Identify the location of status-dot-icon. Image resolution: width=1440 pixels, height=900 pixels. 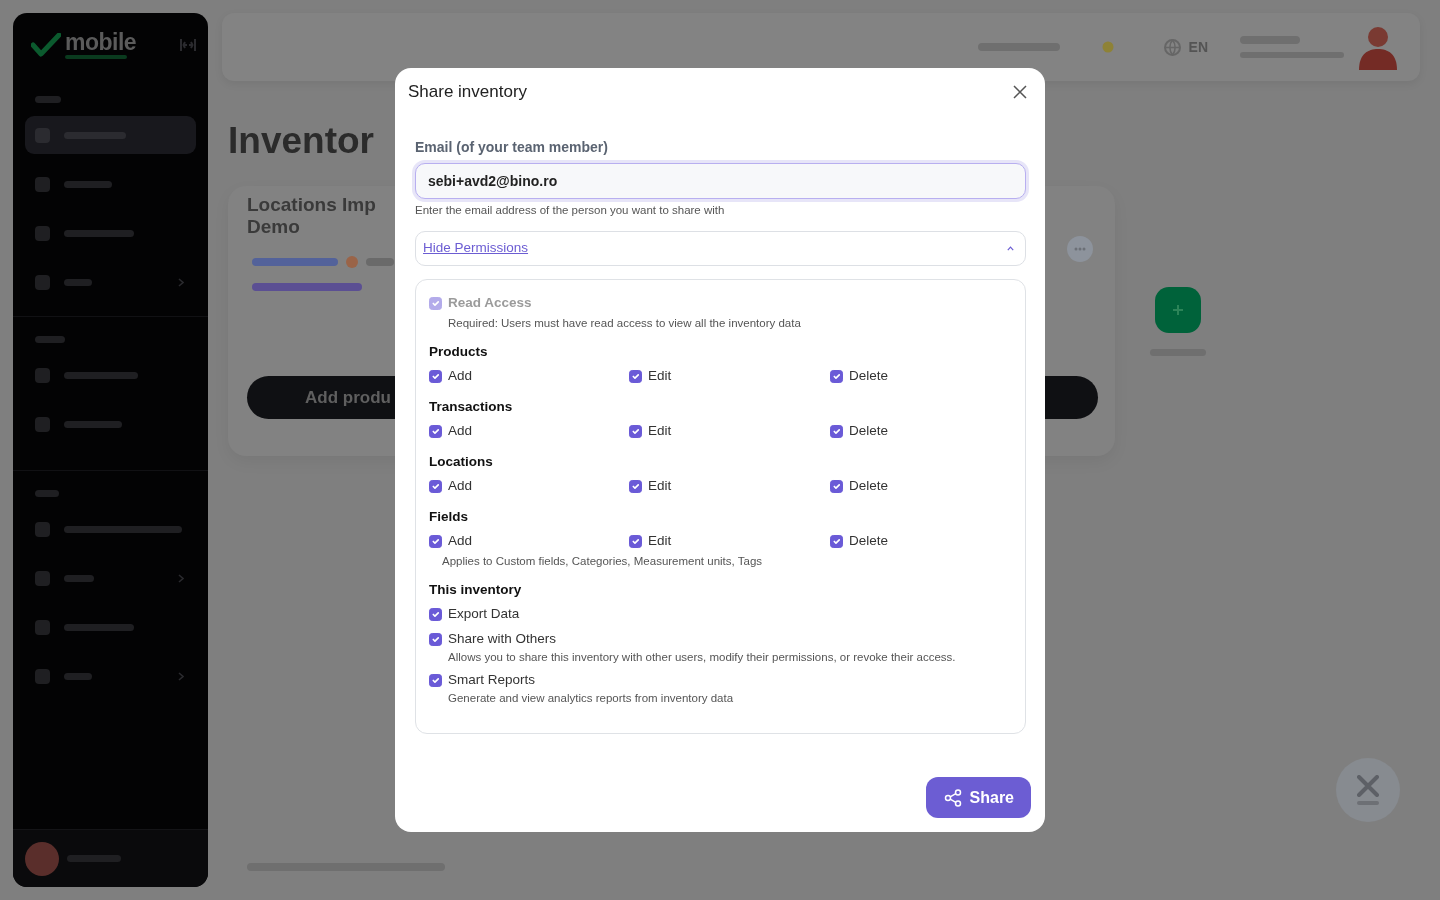
(352, 262).